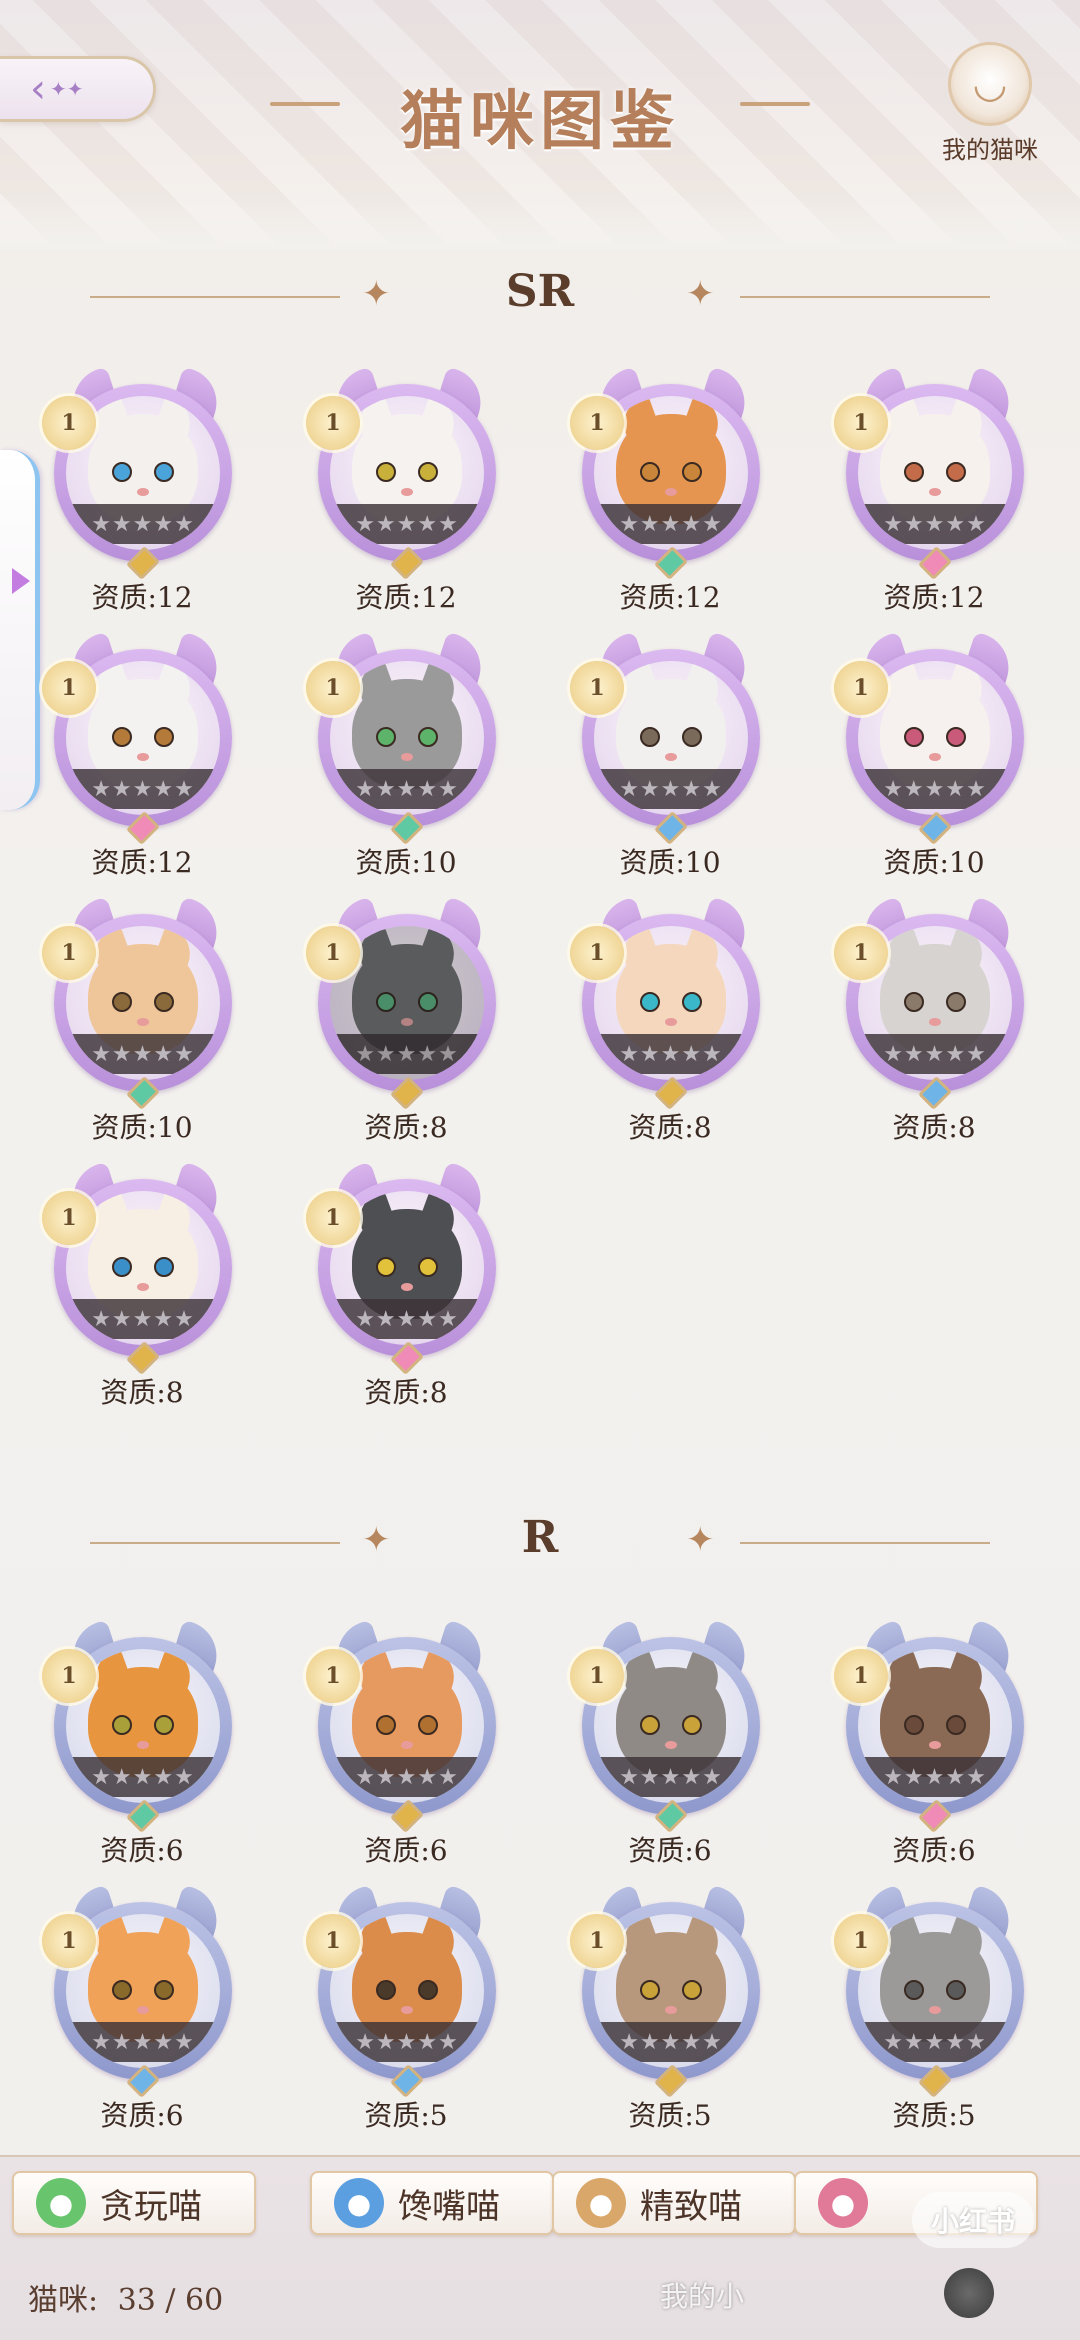 The height and width of the screenshot is (2340, 1080). I want to click on filter-button: ● 馋嘴喵, so click(432, 2203).